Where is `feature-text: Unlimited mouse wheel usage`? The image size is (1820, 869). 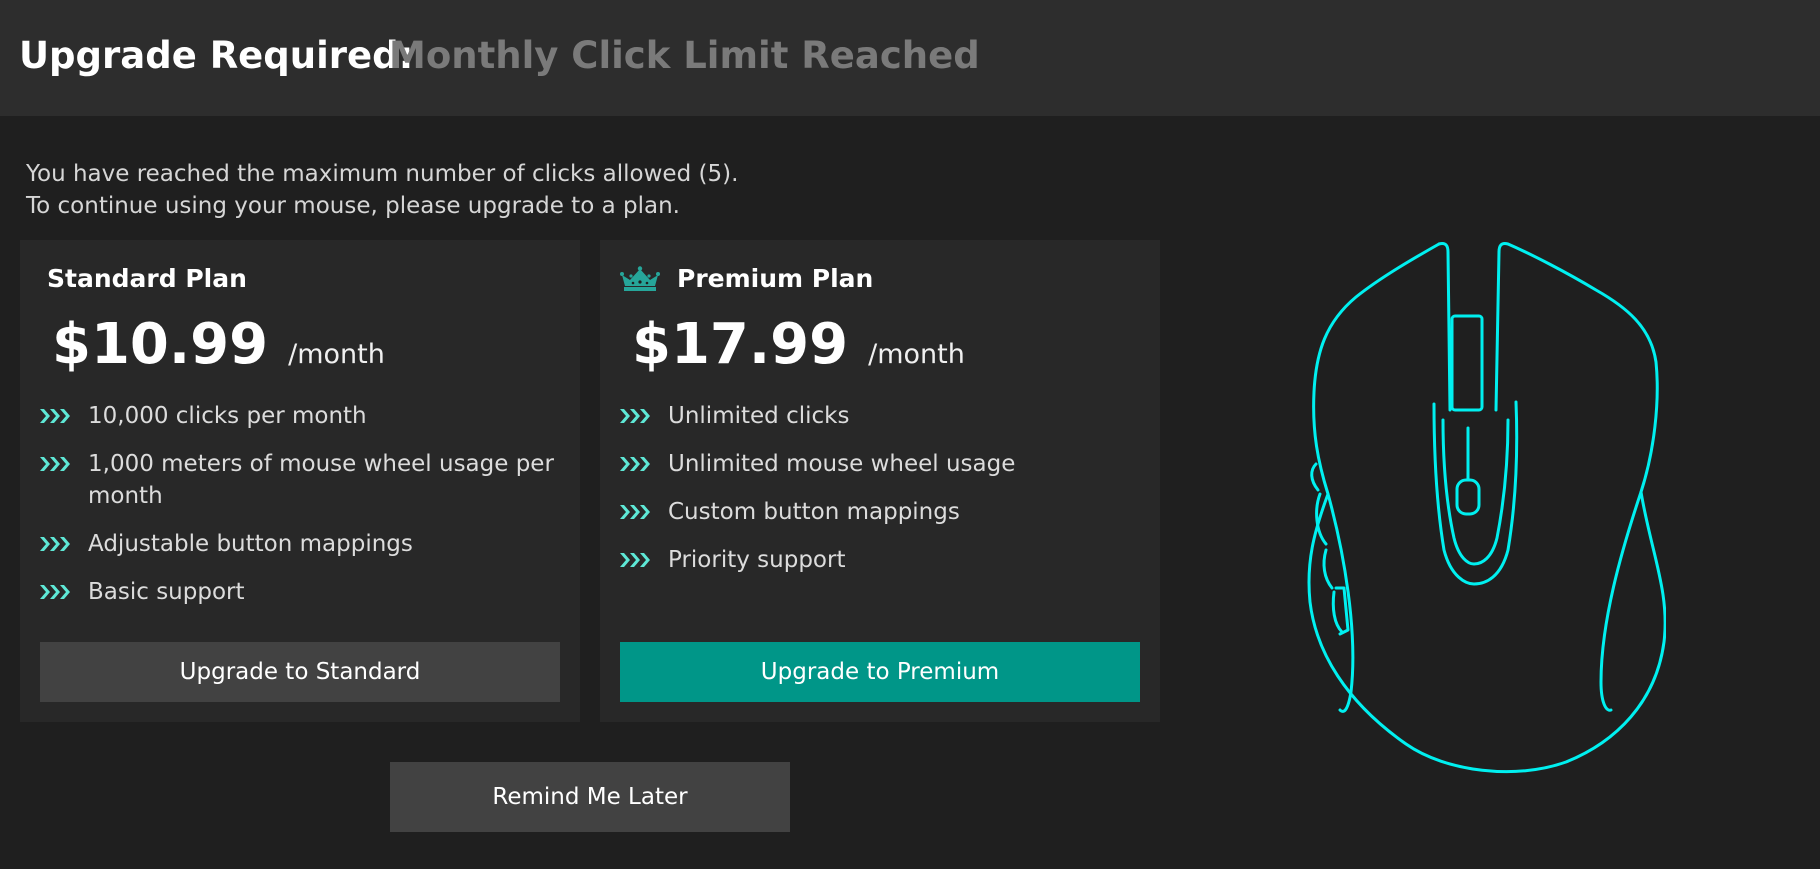 feature-text: Unlimited mouse wheel usage is located at coordinates (842, 464).